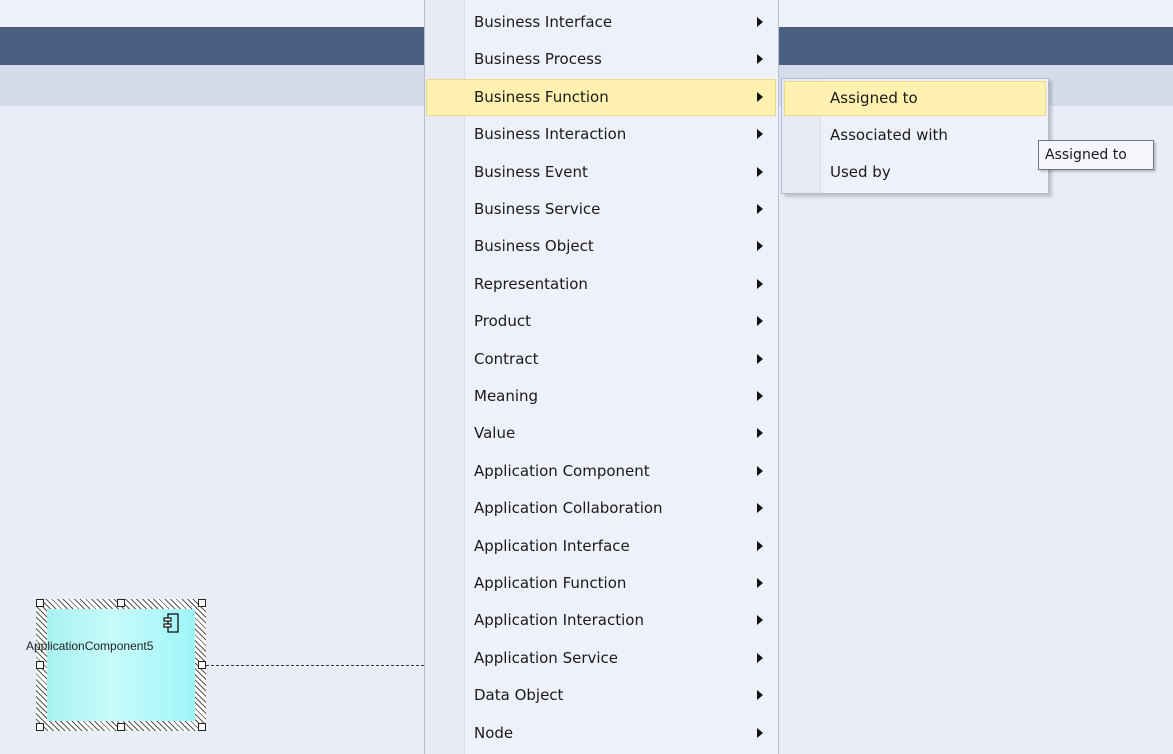 The width and height of the screenshot is (1173, 754). I want to click on menu-item-business-interface: Business Interface, so click(601, 22).